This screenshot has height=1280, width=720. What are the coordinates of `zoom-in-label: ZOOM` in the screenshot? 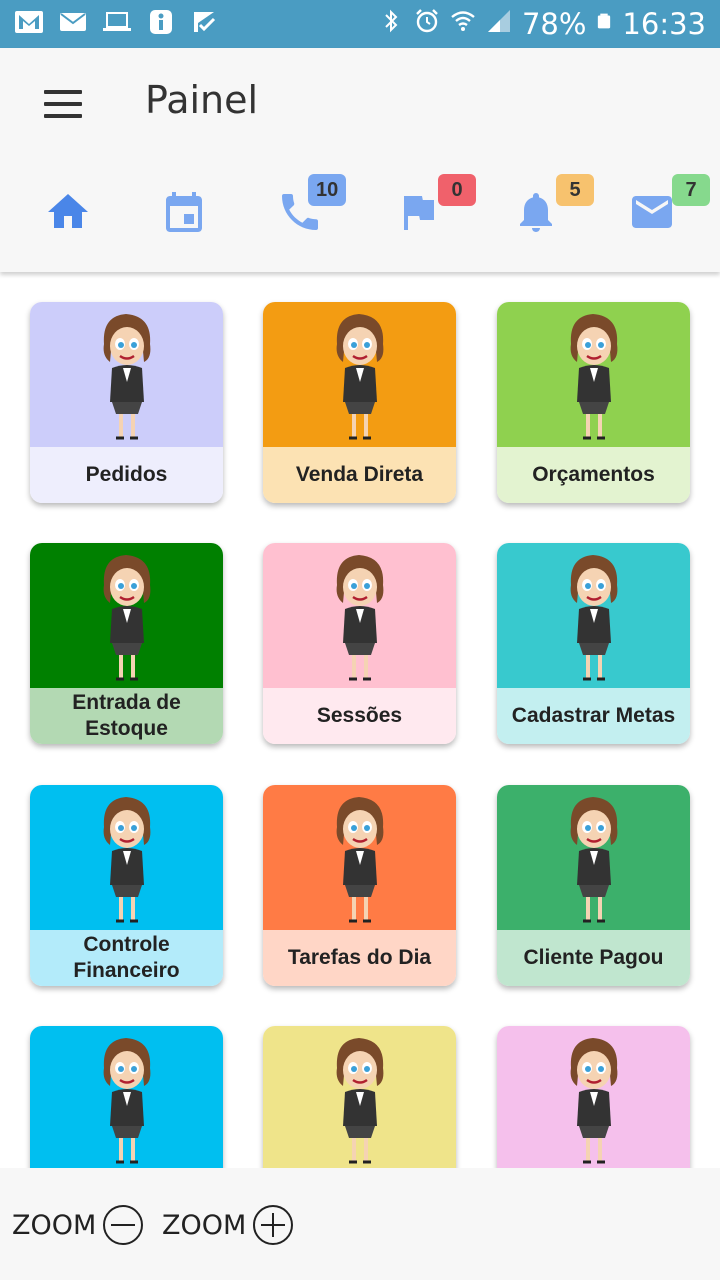 It's located at (204, 1225).